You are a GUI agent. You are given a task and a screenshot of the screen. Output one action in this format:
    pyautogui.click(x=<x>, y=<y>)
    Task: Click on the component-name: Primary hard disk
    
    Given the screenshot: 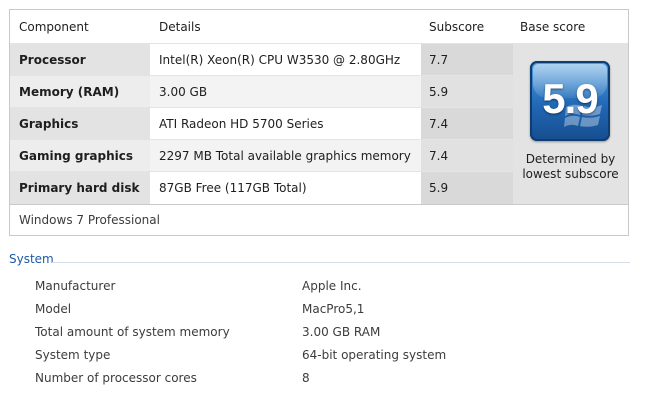 What is the action you would take?
    pyautogui.click(x=80, y=188)
    